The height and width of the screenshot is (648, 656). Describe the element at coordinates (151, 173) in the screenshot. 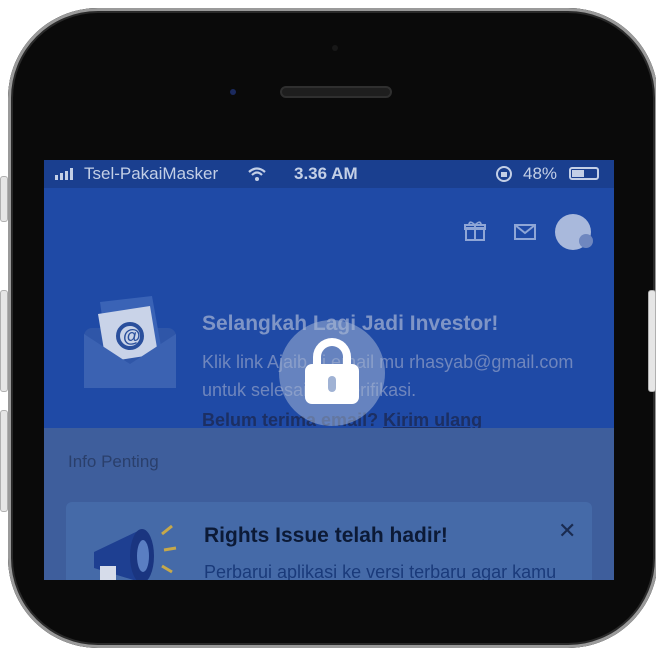

I see `carrier-name: Tsel-PakaiMasker` at that location.